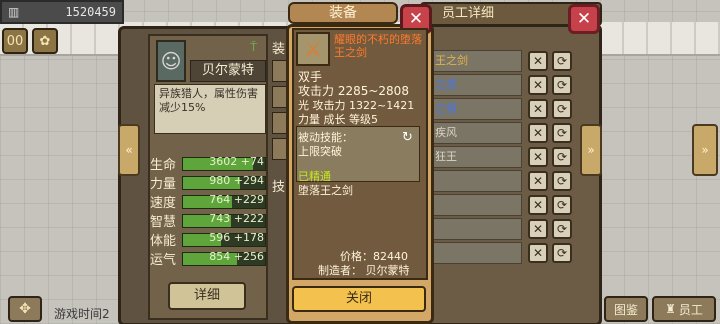 Image resolution: width=720 pixels, height=324 pixels. I want to click on staff-button: ♜ 员工, so click(684, 309).